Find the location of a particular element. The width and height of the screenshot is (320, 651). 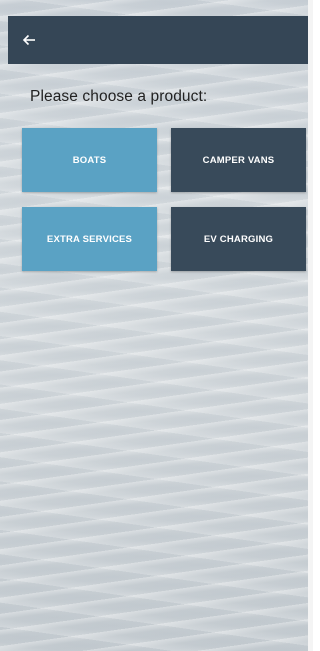

arrow-left-icon is located at coordinates (32, 40).